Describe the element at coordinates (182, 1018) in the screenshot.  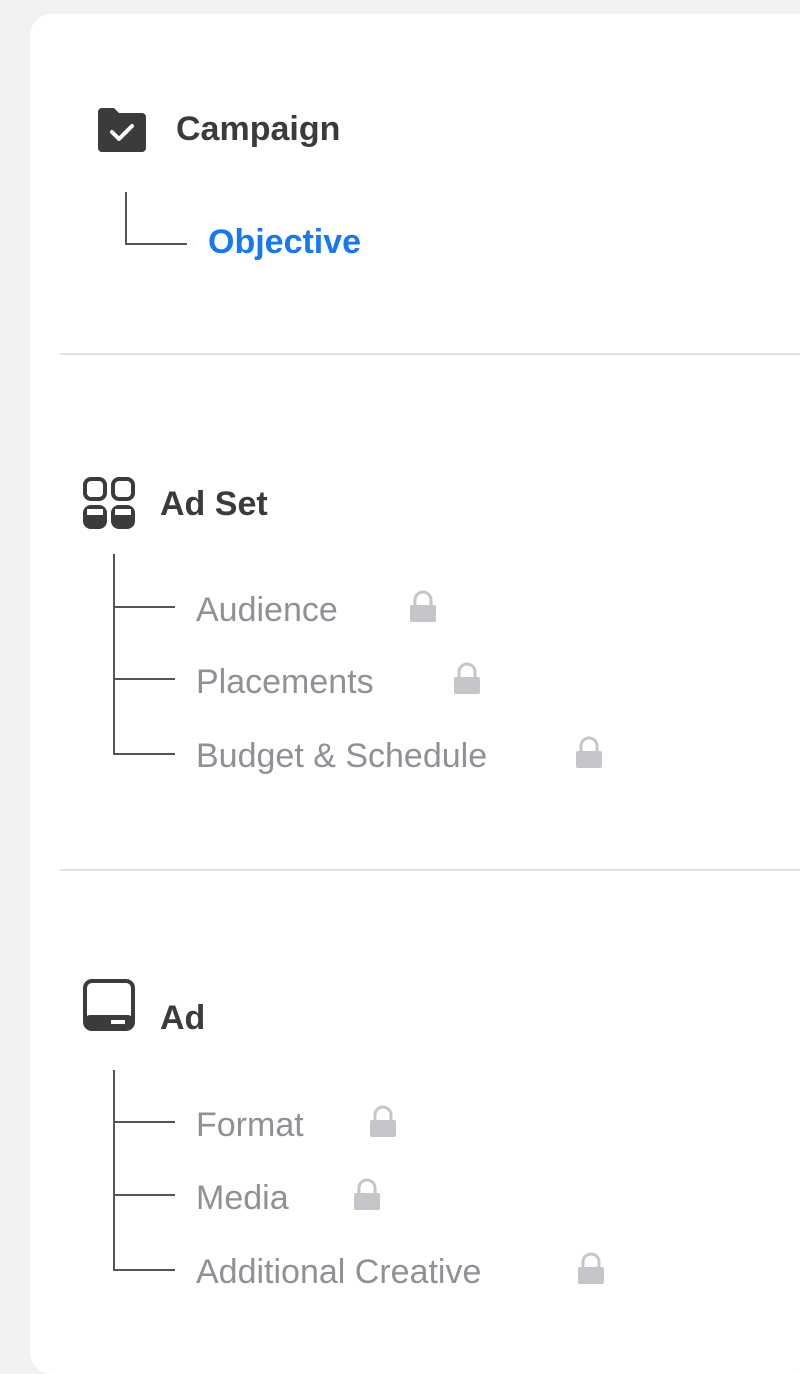
I see `section-title-ad: Ad` at that location.